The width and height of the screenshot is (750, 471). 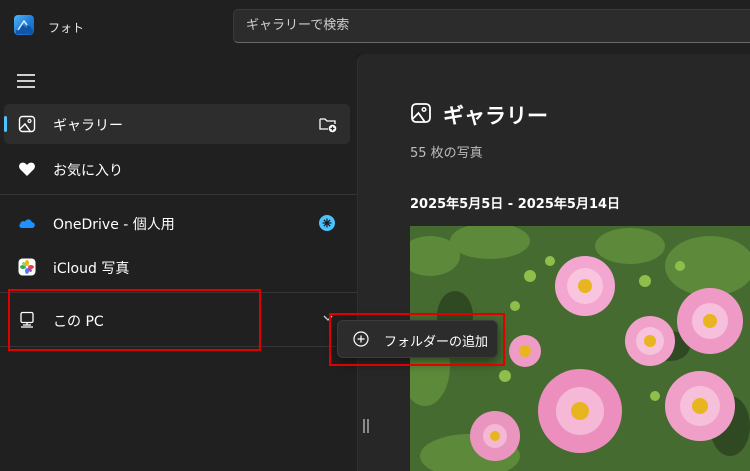 I want to click on page-title: ギャラリー, so click(x=495, y=116).